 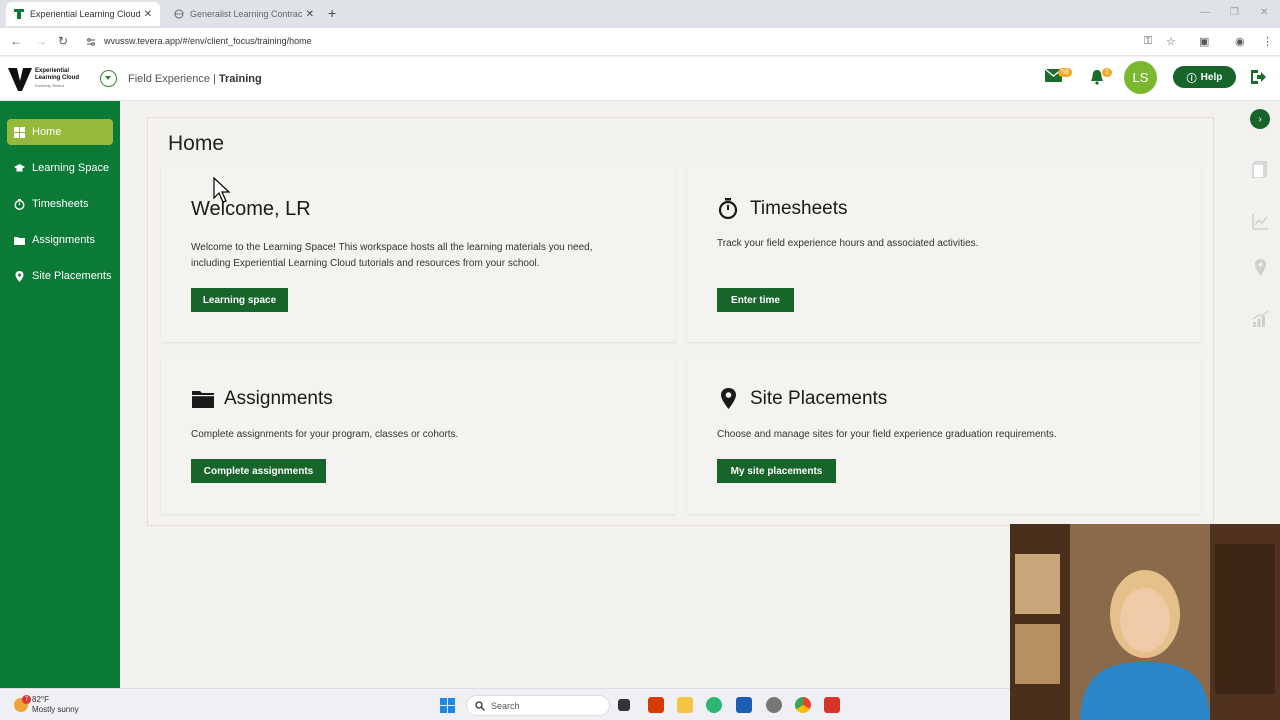 What do you see at coordinates (19, 168) in the screenshot?
I see `grad-cap-icon` at bounding box center [19, 168].